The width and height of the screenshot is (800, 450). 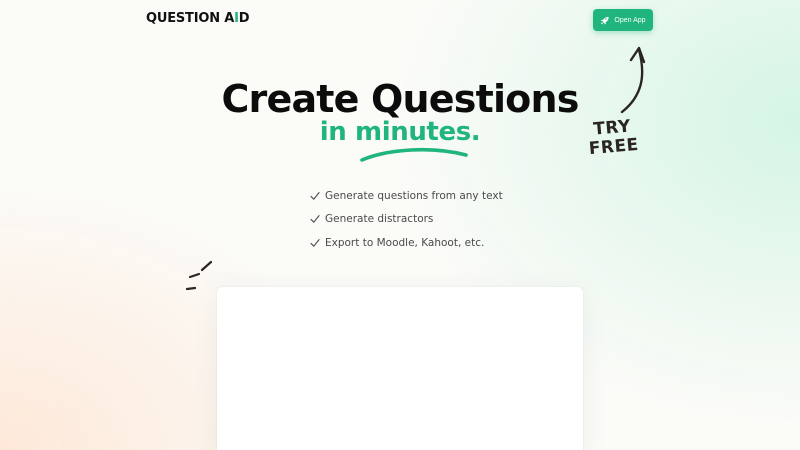 I want to click on feature-label: Generate questions from any text, so click(x=414, y=195).